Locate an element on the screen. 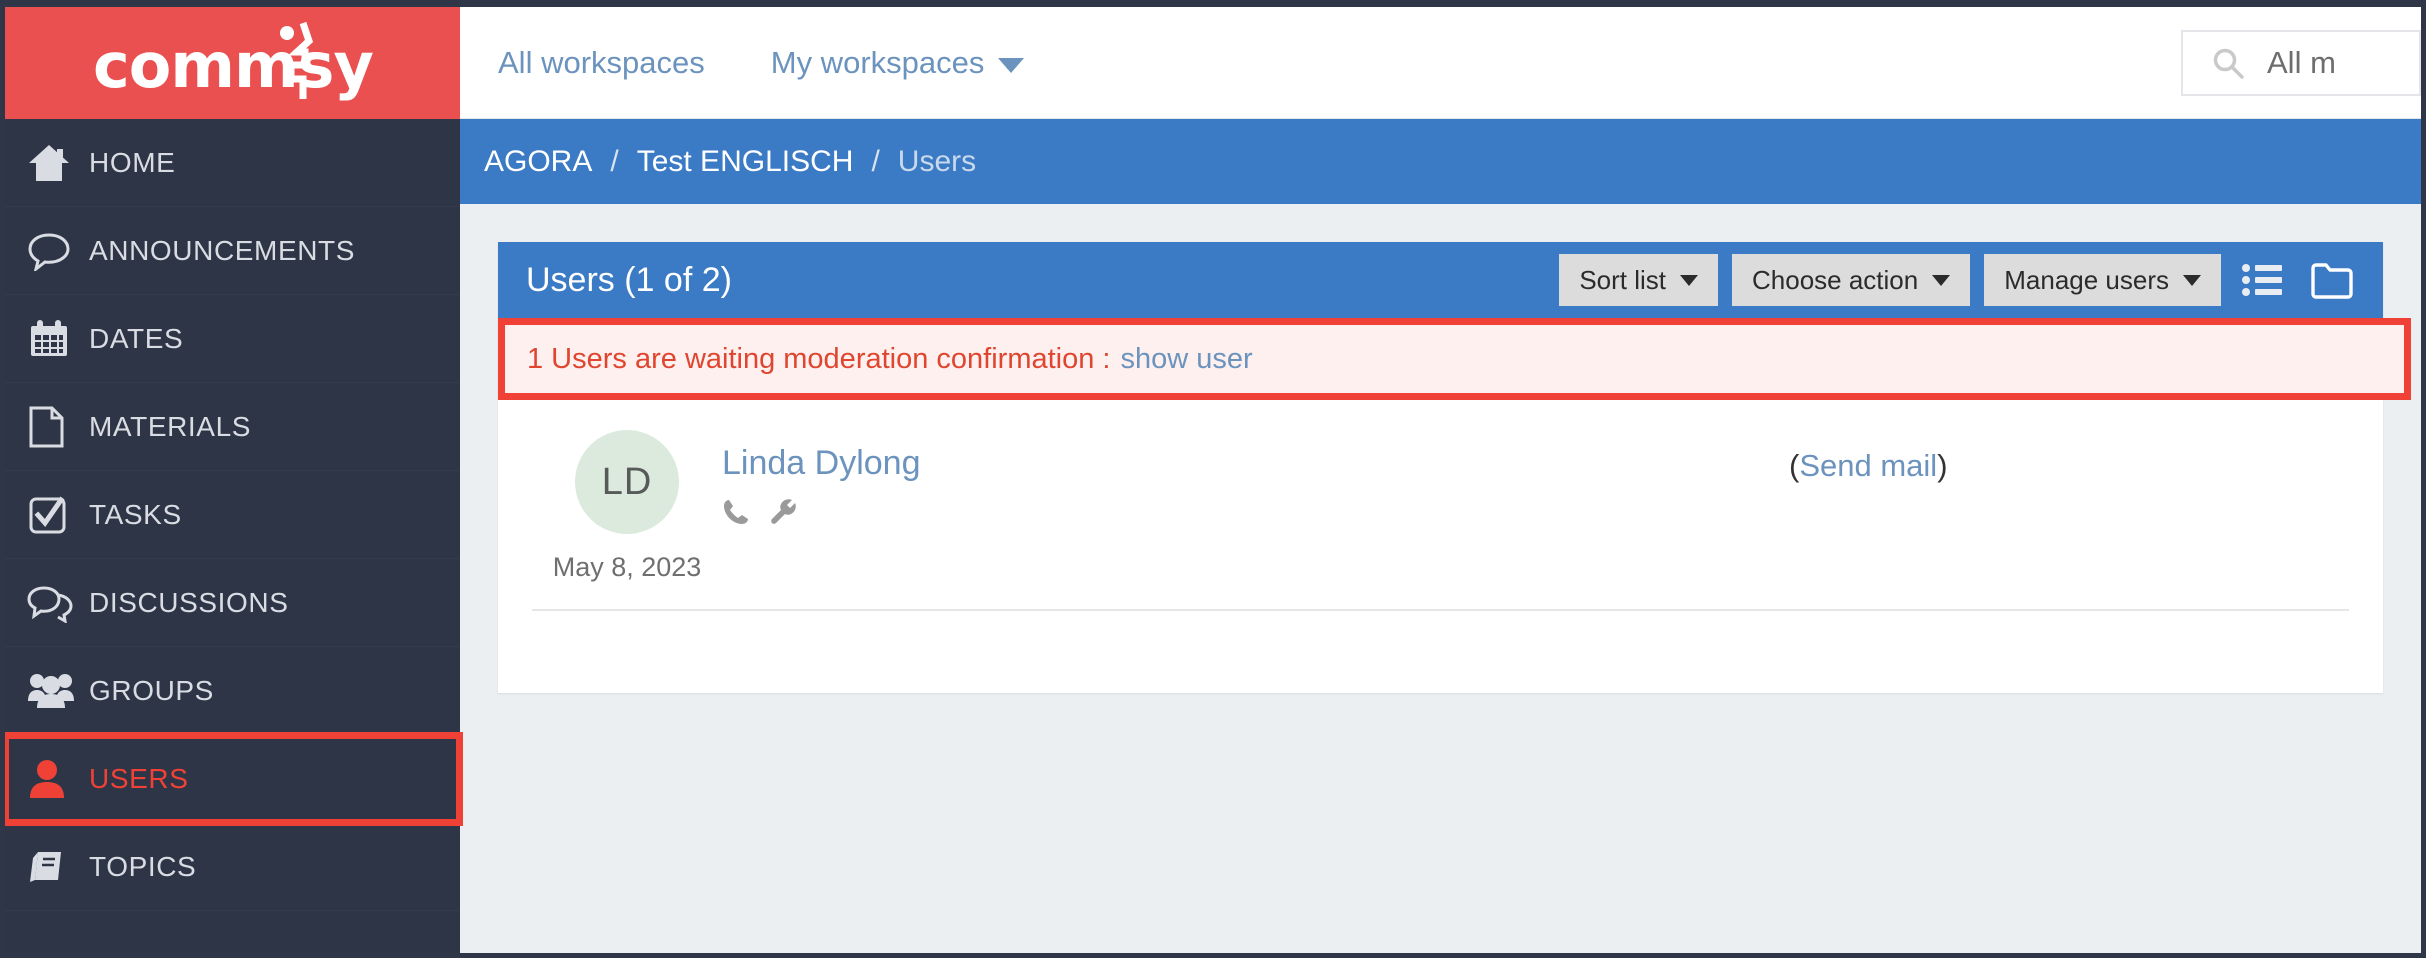 The image size is (2426, 958). list-view-icon is located at coordinates (2262, 280).